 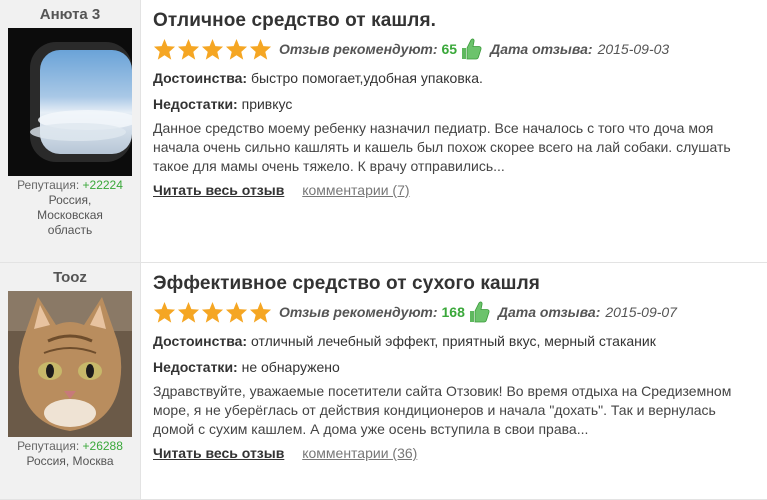 I want to click on date-value: 2015-09-03, so click(x=633, y=49).